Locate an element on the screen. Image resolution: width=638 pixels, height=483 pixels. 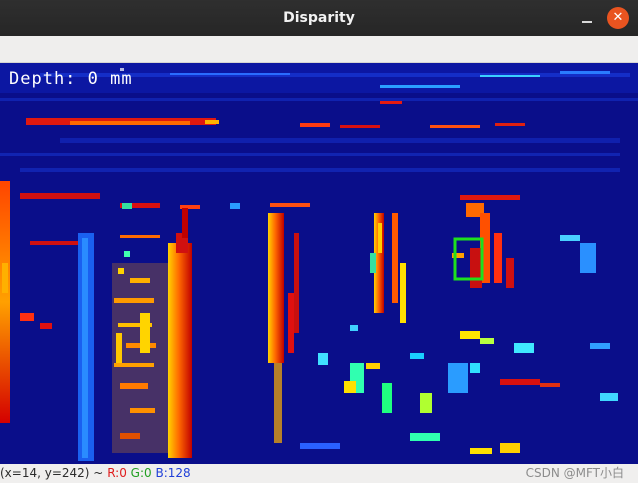
blue-value: B:128 is located at coordinates (173, 473).